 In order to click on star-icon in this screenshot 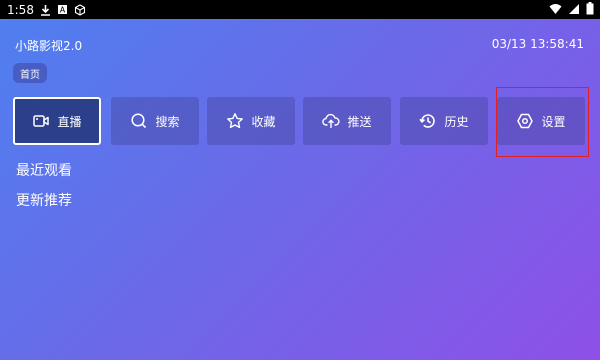, I will do `click(235, 121)`.